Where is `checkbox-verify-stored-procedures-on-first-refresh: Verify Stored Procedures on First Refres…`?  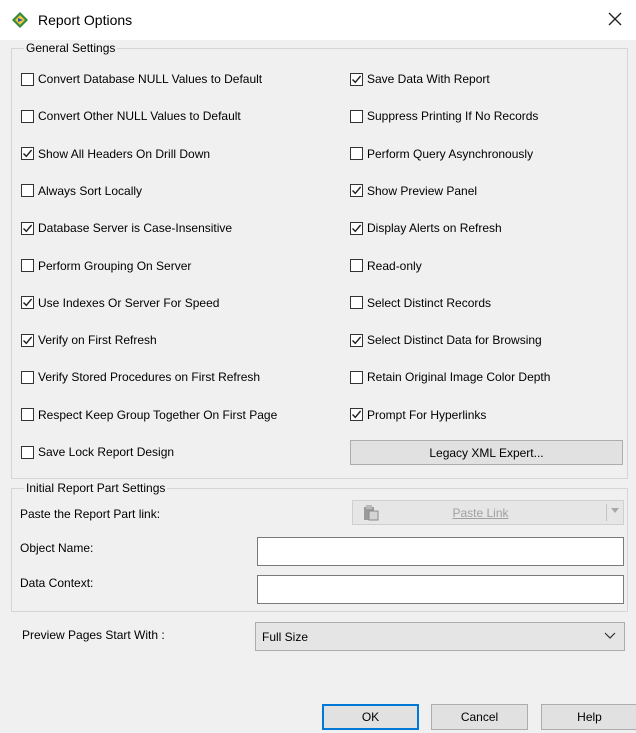 checkbox-verify-stored-procedures-on-first-refresh: Verify Stored Procedures on First Refres… is located at coordinates (140, 377).